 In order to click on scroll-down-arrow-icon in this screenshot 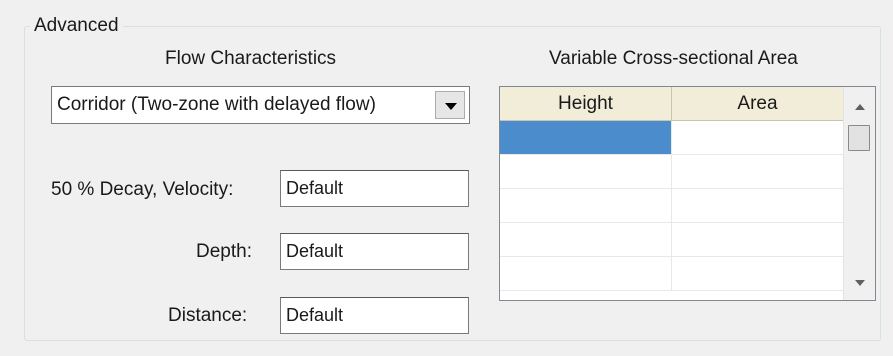, I will do `click(860, 283)`.